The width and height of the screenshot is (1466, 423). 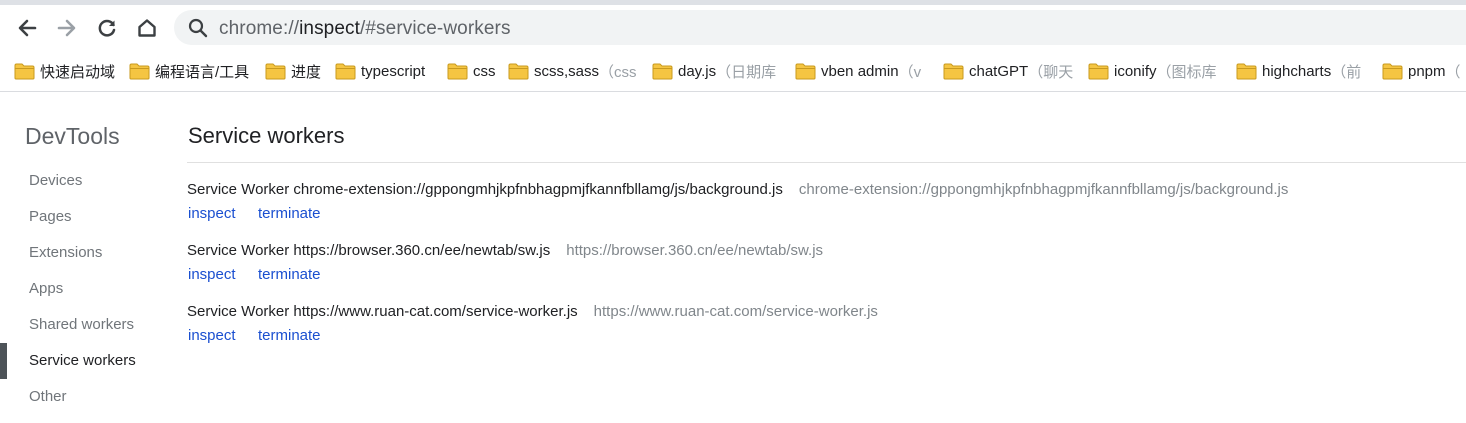 What do you see at coordinates (1297, 71) in the screenshot?
I see `bookmark-label: highcharts` at bounding box center [1297, 71].